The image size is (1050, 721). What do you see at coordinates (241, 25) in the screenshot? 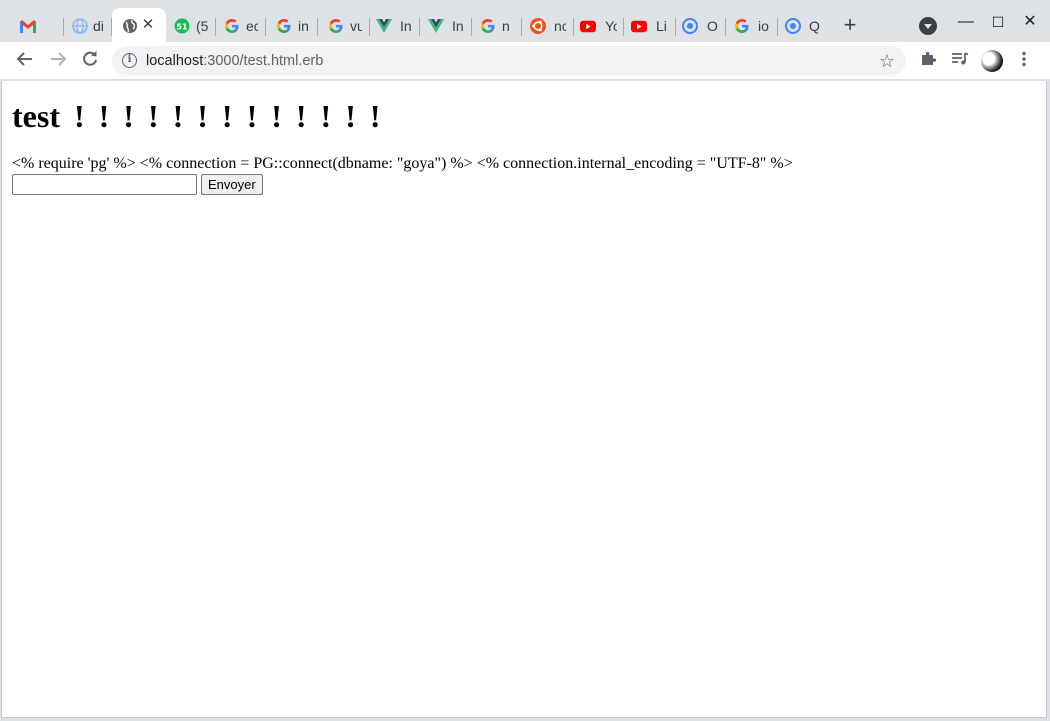
I see `tab-google-ec: ec` at bounding box center [241, 25].